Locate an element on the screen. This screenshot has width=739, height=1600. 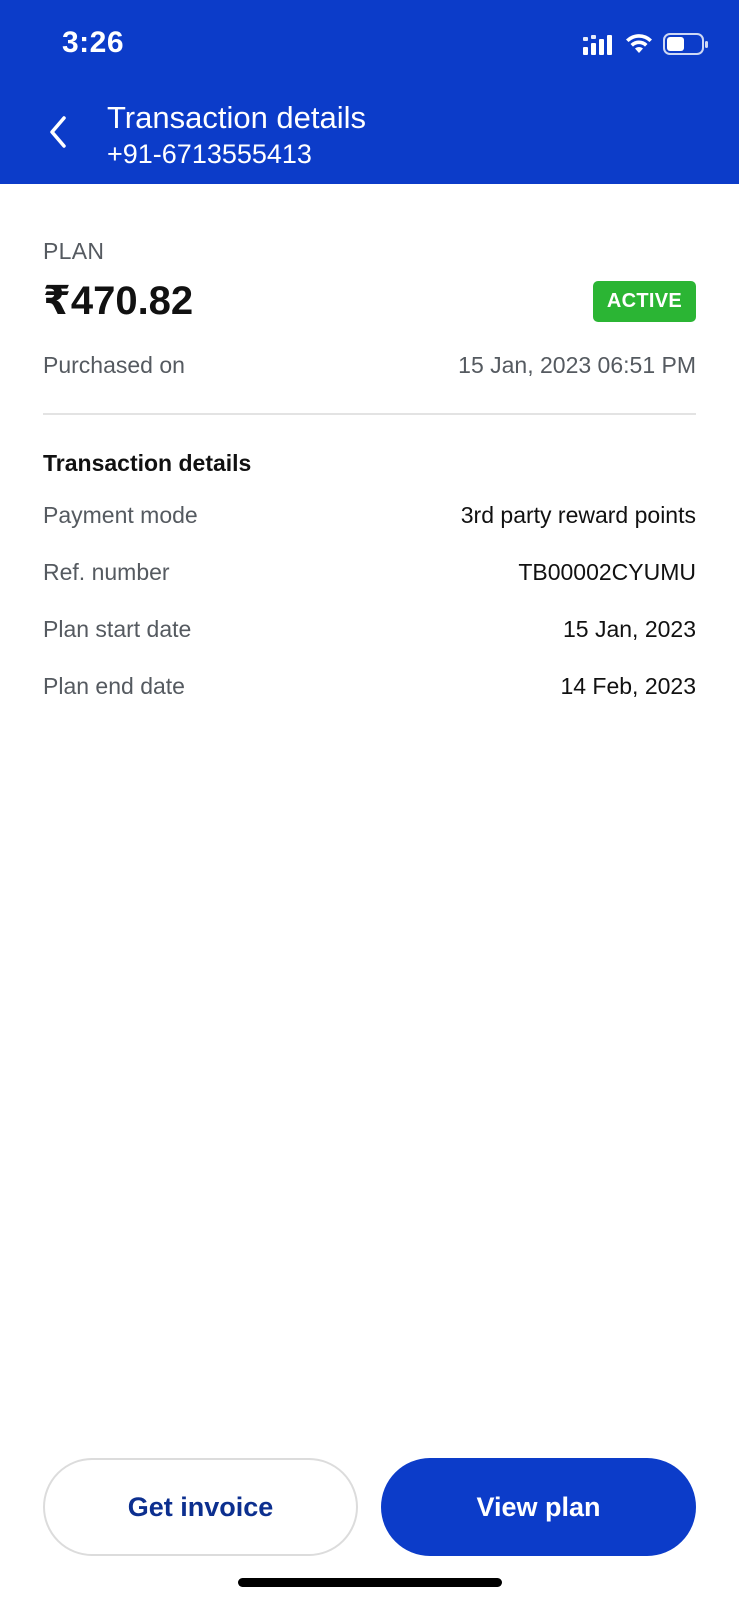
signal-icon is located at coordinates (597, 45).